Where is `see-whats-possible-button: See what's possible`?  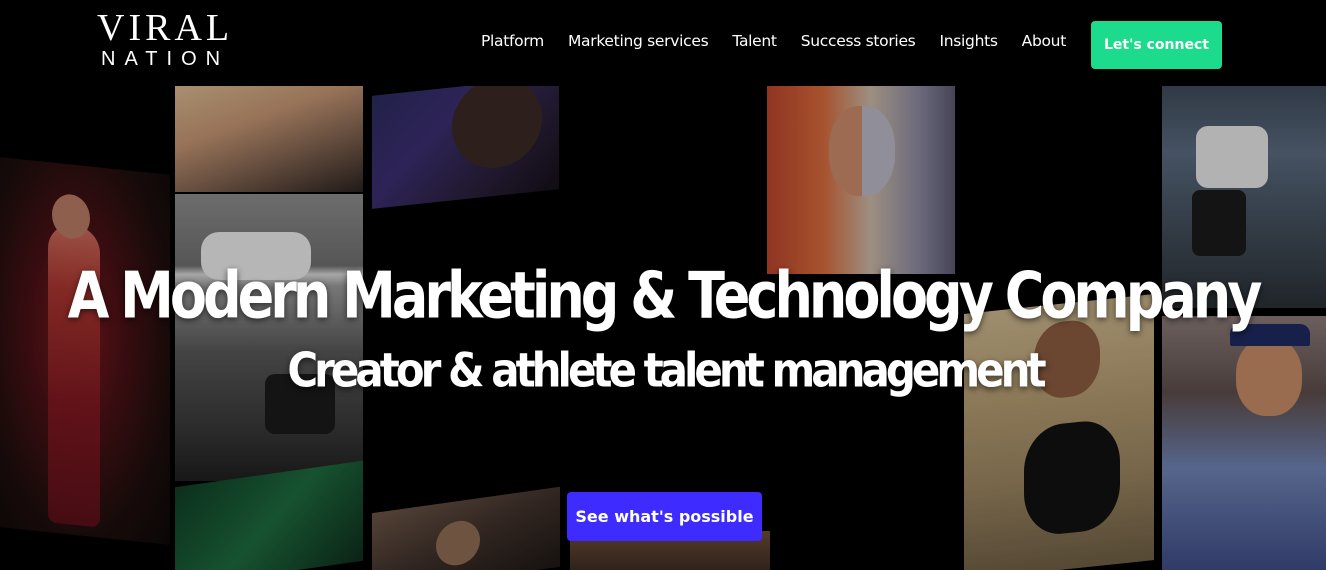 see-whats-possible-button: See what's possible is located at coordinates (664, 516).